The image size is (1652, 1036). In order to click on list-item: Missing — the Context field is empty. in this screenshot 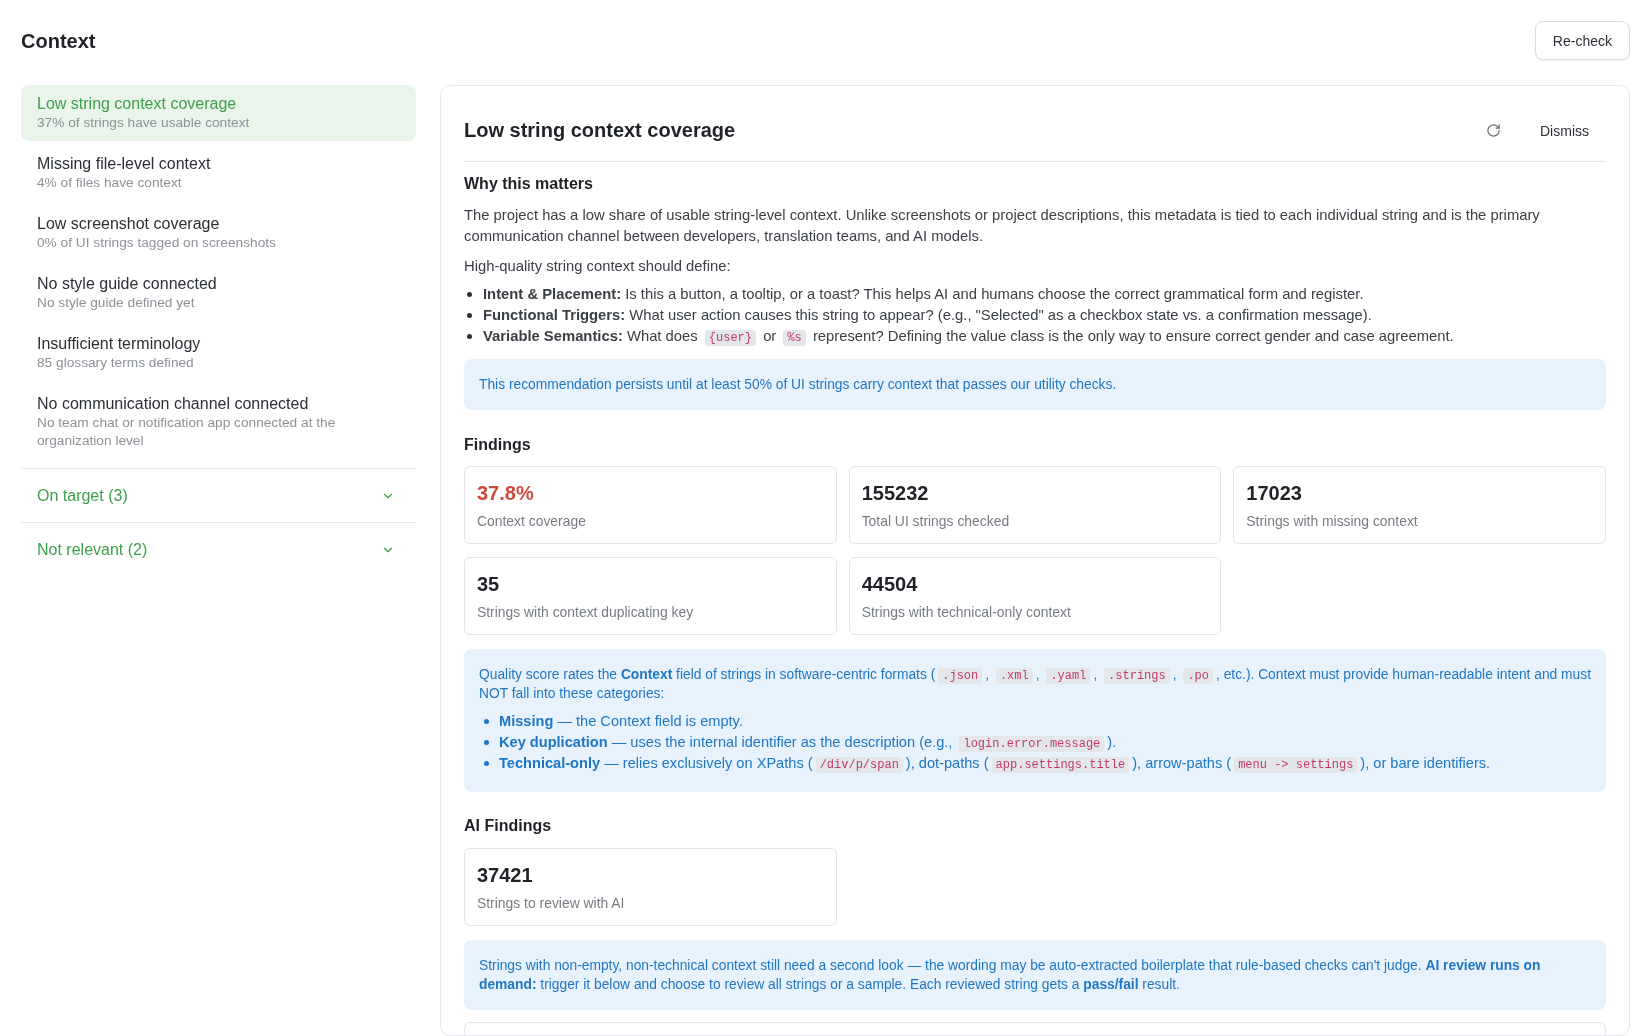, I will do `click(621, 721)`.